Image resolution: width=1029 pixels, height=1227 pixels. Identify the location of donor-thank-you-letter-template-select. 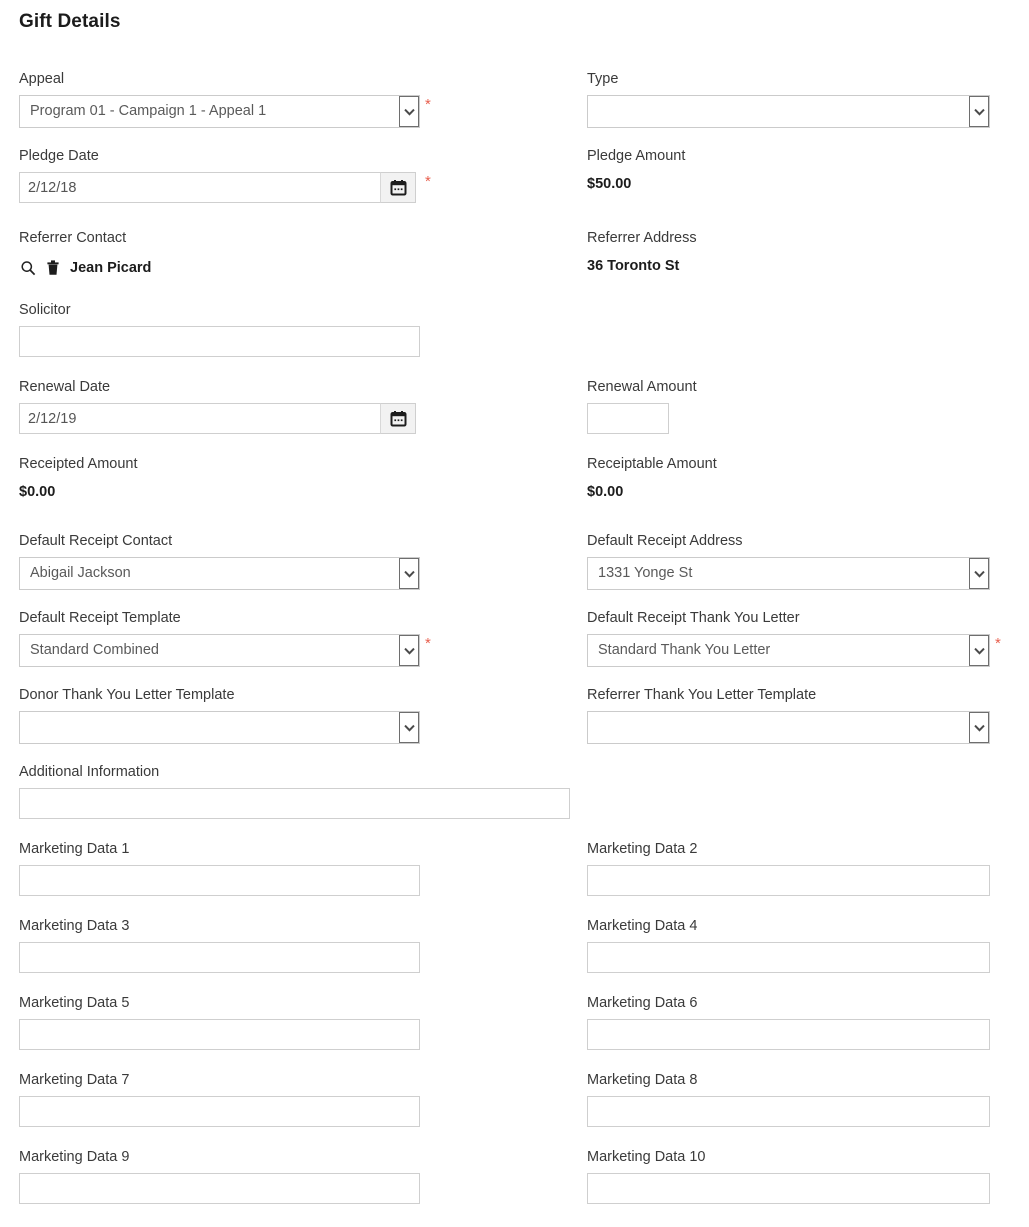
(219, 727).